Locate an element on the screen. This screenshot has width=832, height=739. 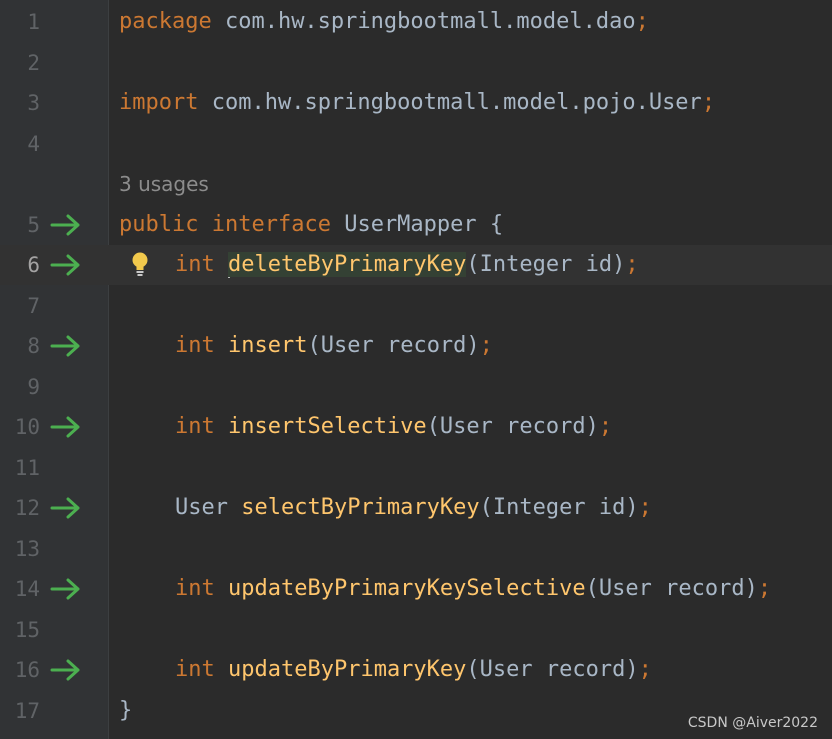
code-text: int updateByPrimaryKey(User record); is located at coordinates (413, 670).